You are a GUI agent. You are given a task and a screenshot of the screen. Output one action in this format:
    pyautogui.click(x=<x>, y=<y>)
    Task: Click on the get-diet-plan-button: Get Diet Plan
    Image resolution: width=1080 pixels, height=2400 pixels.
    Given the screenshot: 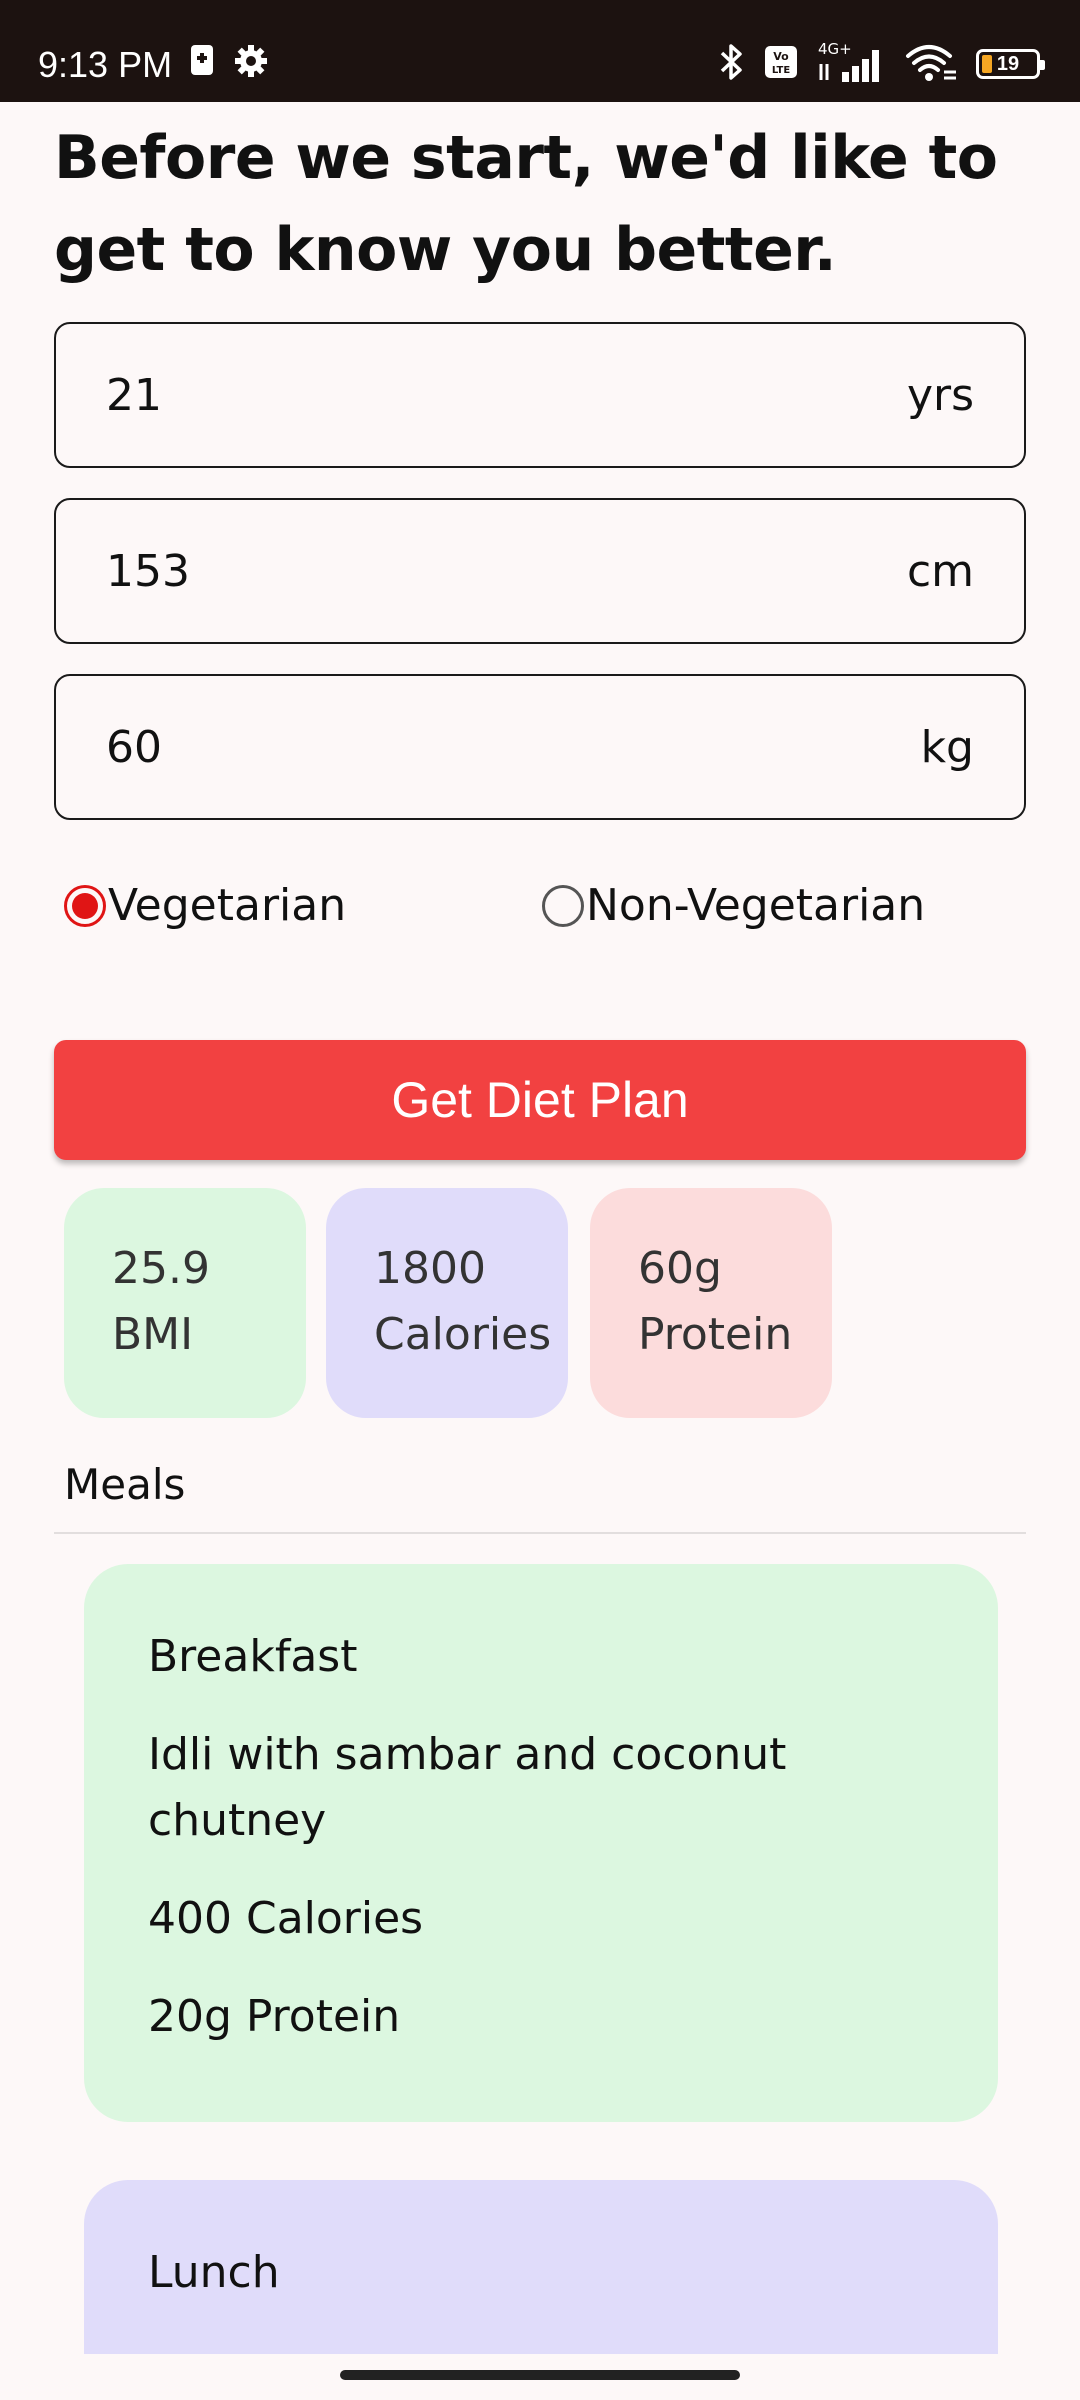 What is the action you would take?
    pyautogui.click(x=540, y=1100)
    